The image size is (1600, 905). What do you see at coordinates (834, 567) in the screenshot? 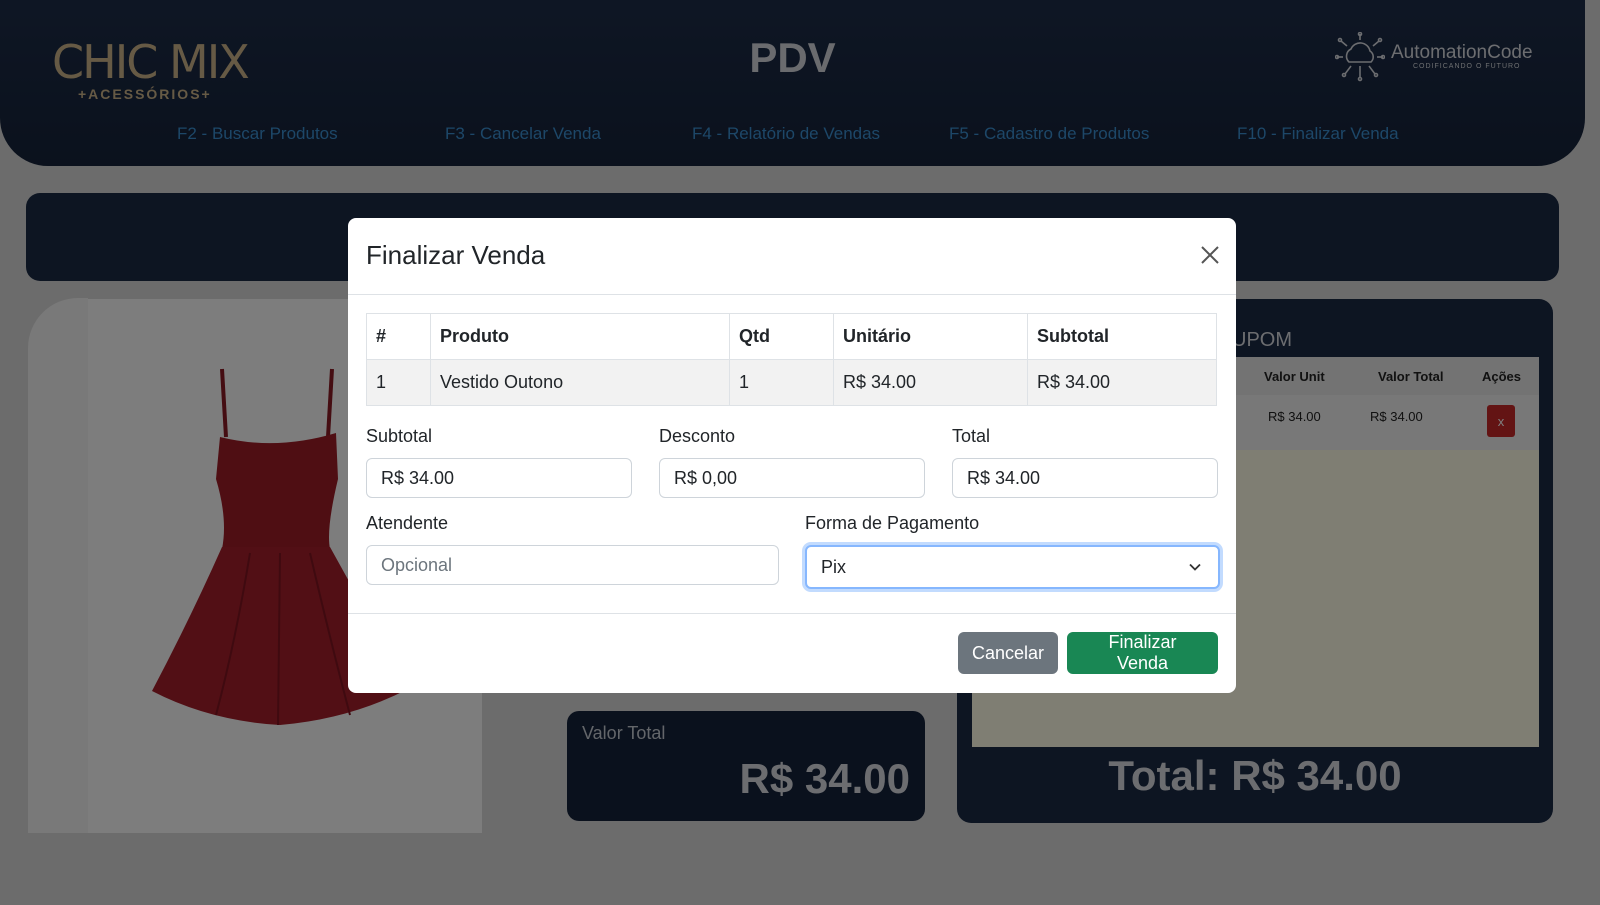
I see `payment-method-value: Pix` at bounding box center [834, 567].